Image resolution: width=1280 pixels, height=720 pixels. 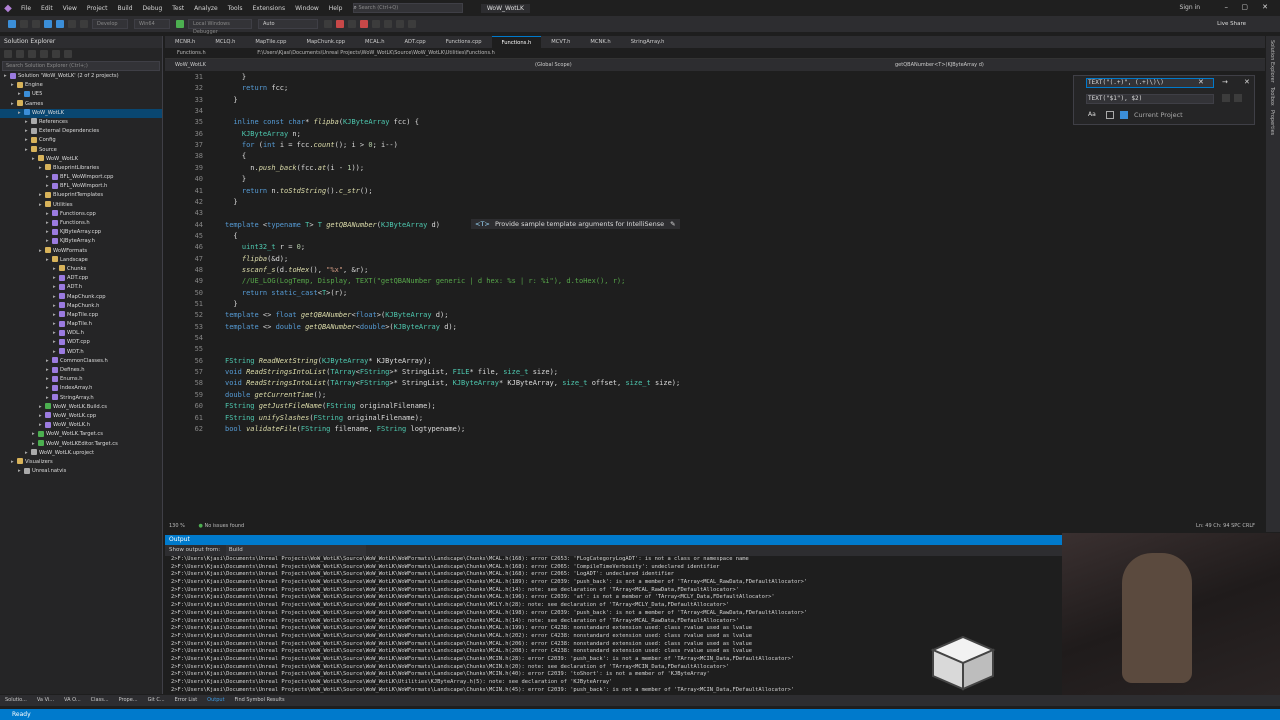 What do you see at coordinates (215, 700) in the screenshot?
I see `bottom-tab-7: Output` at bounding box center [215, 700].